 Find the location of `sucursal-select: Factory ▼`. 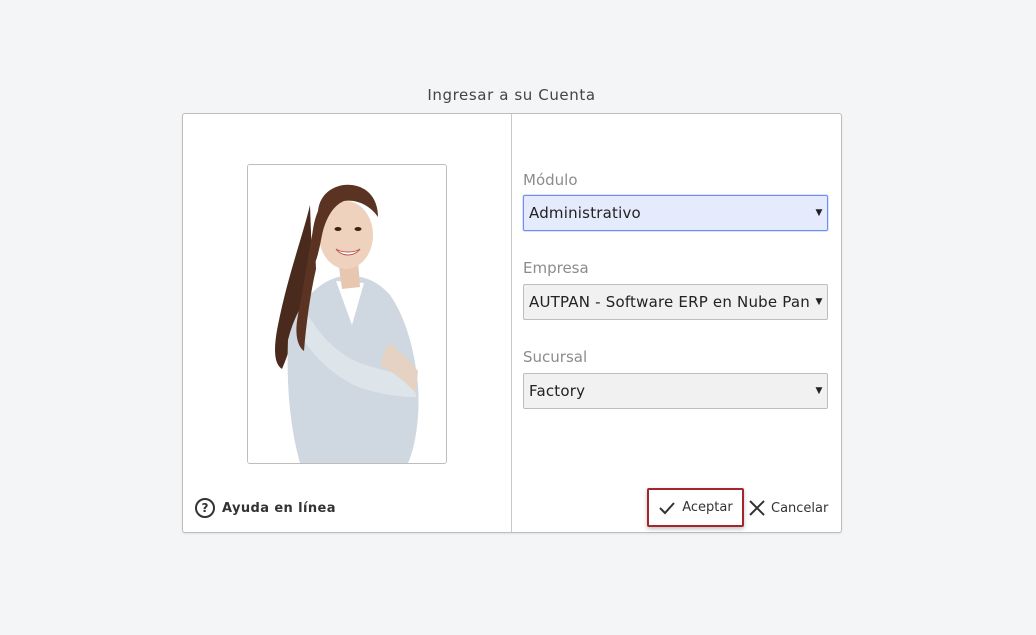

sucursal-select: Factory ▼ is located at coordinates (675, 391).